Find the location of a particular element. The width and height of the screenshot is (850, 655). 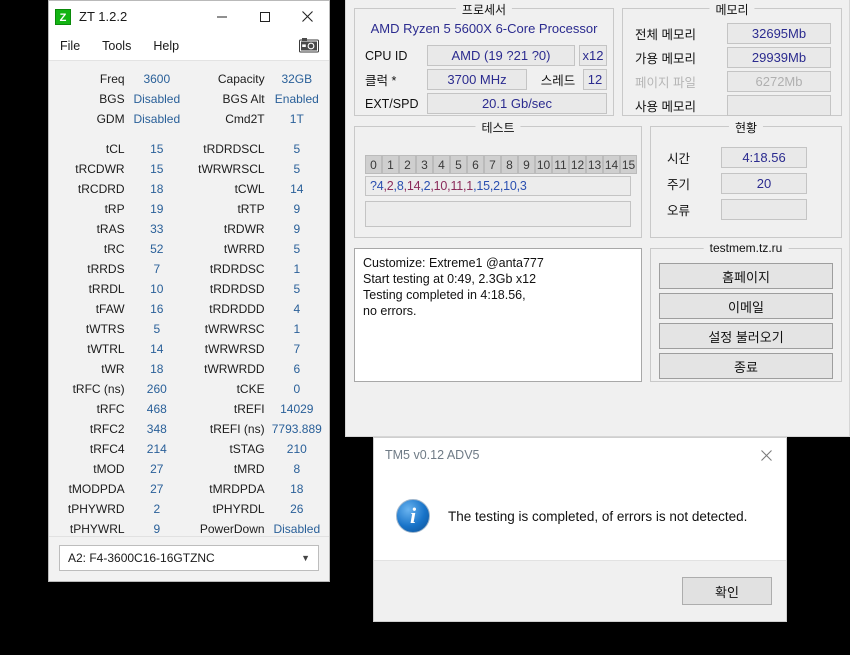

dialog-close-button is located at coordinates (766, 455).